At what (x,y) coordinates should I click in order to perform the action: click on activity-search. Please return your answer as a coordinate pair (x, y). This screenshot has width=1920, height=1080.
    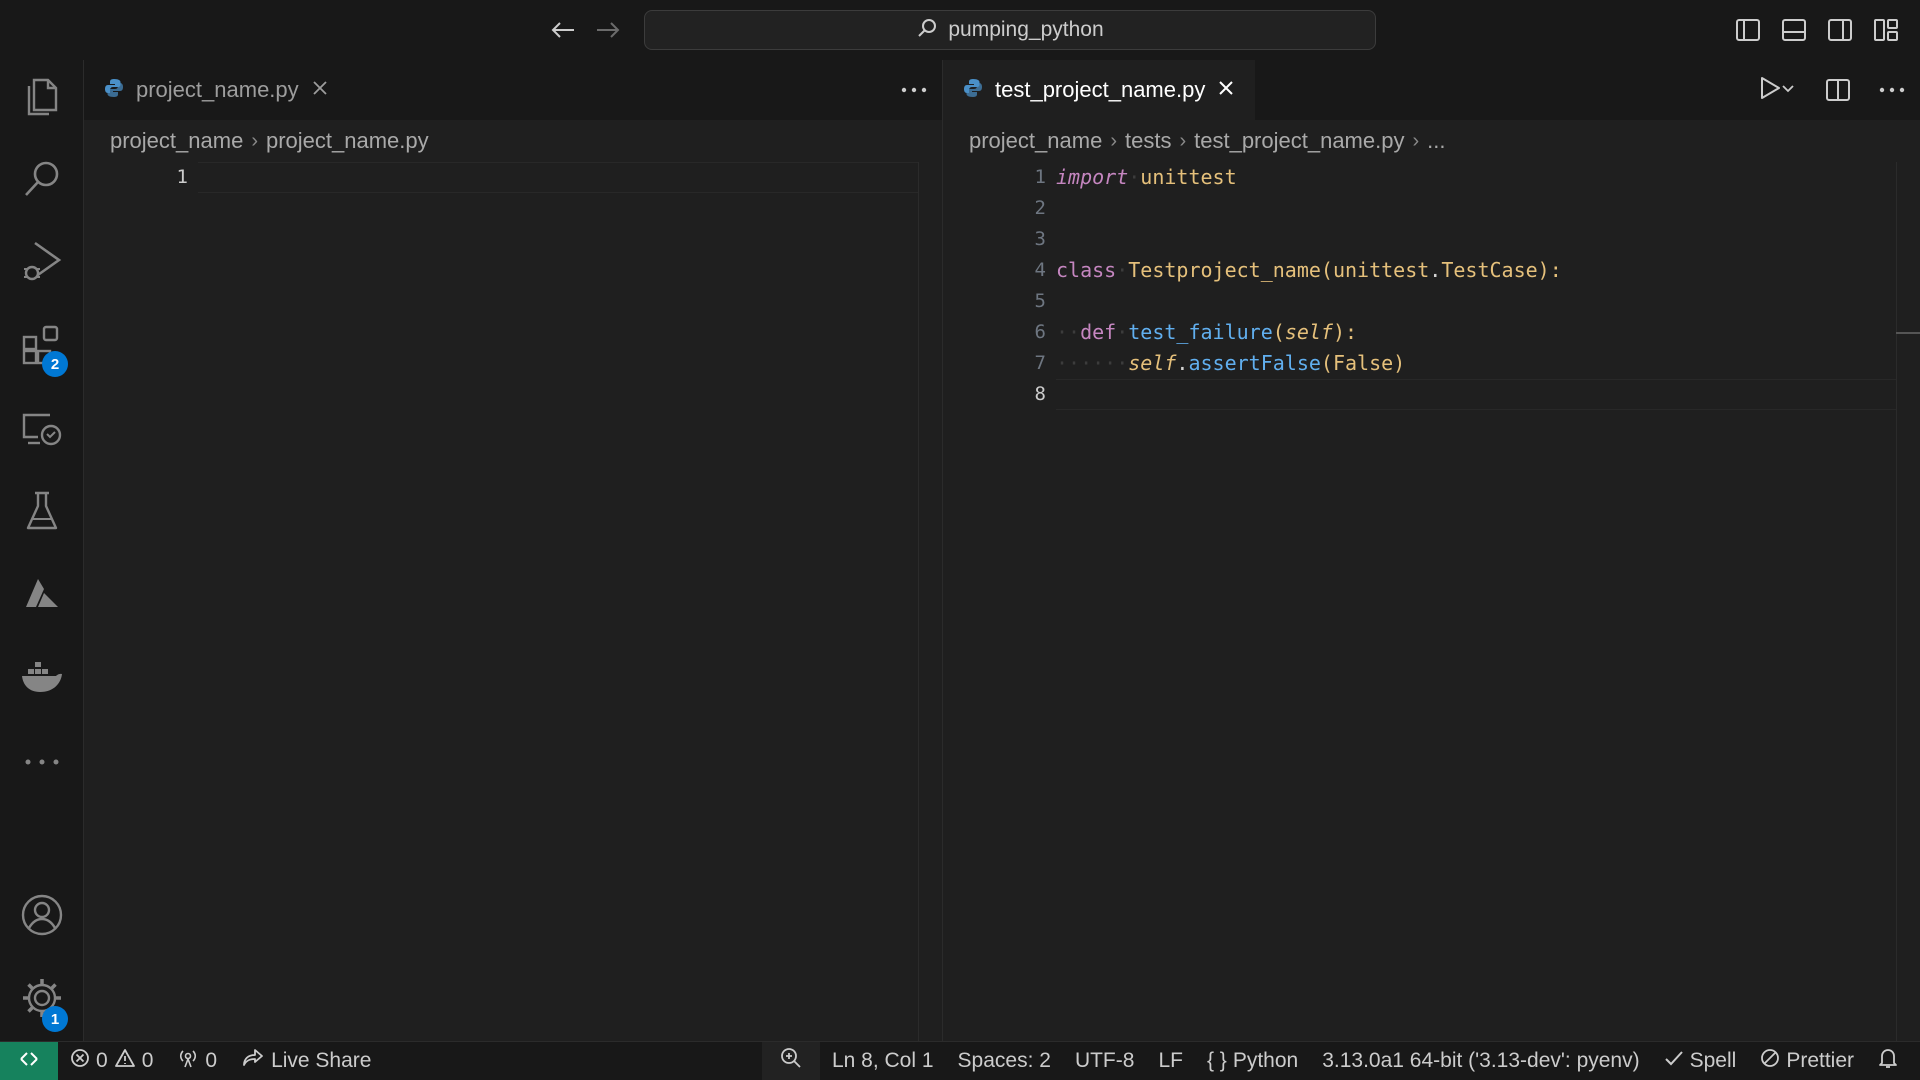
    Looking at the image, I should click on (42, 181).